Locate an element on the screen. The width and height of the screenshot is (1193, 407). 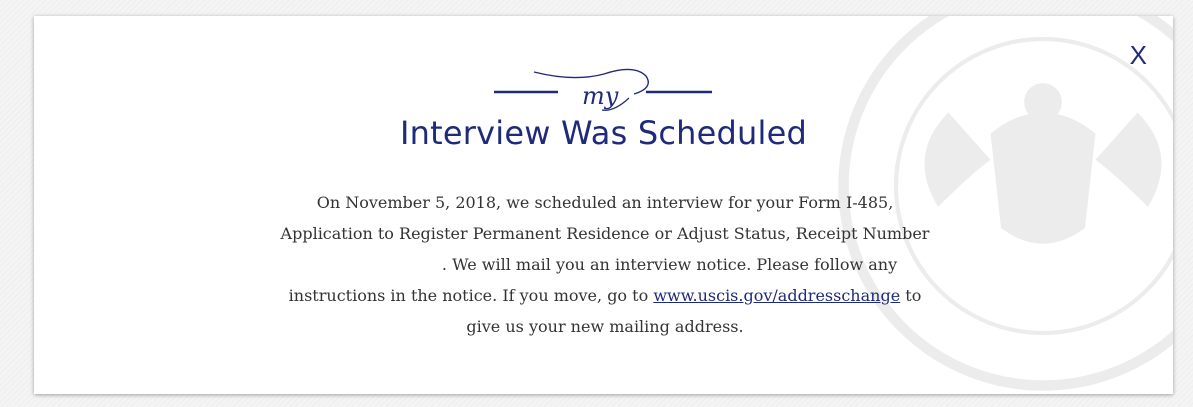
close-button: X is located at coordinates (1138, 55).